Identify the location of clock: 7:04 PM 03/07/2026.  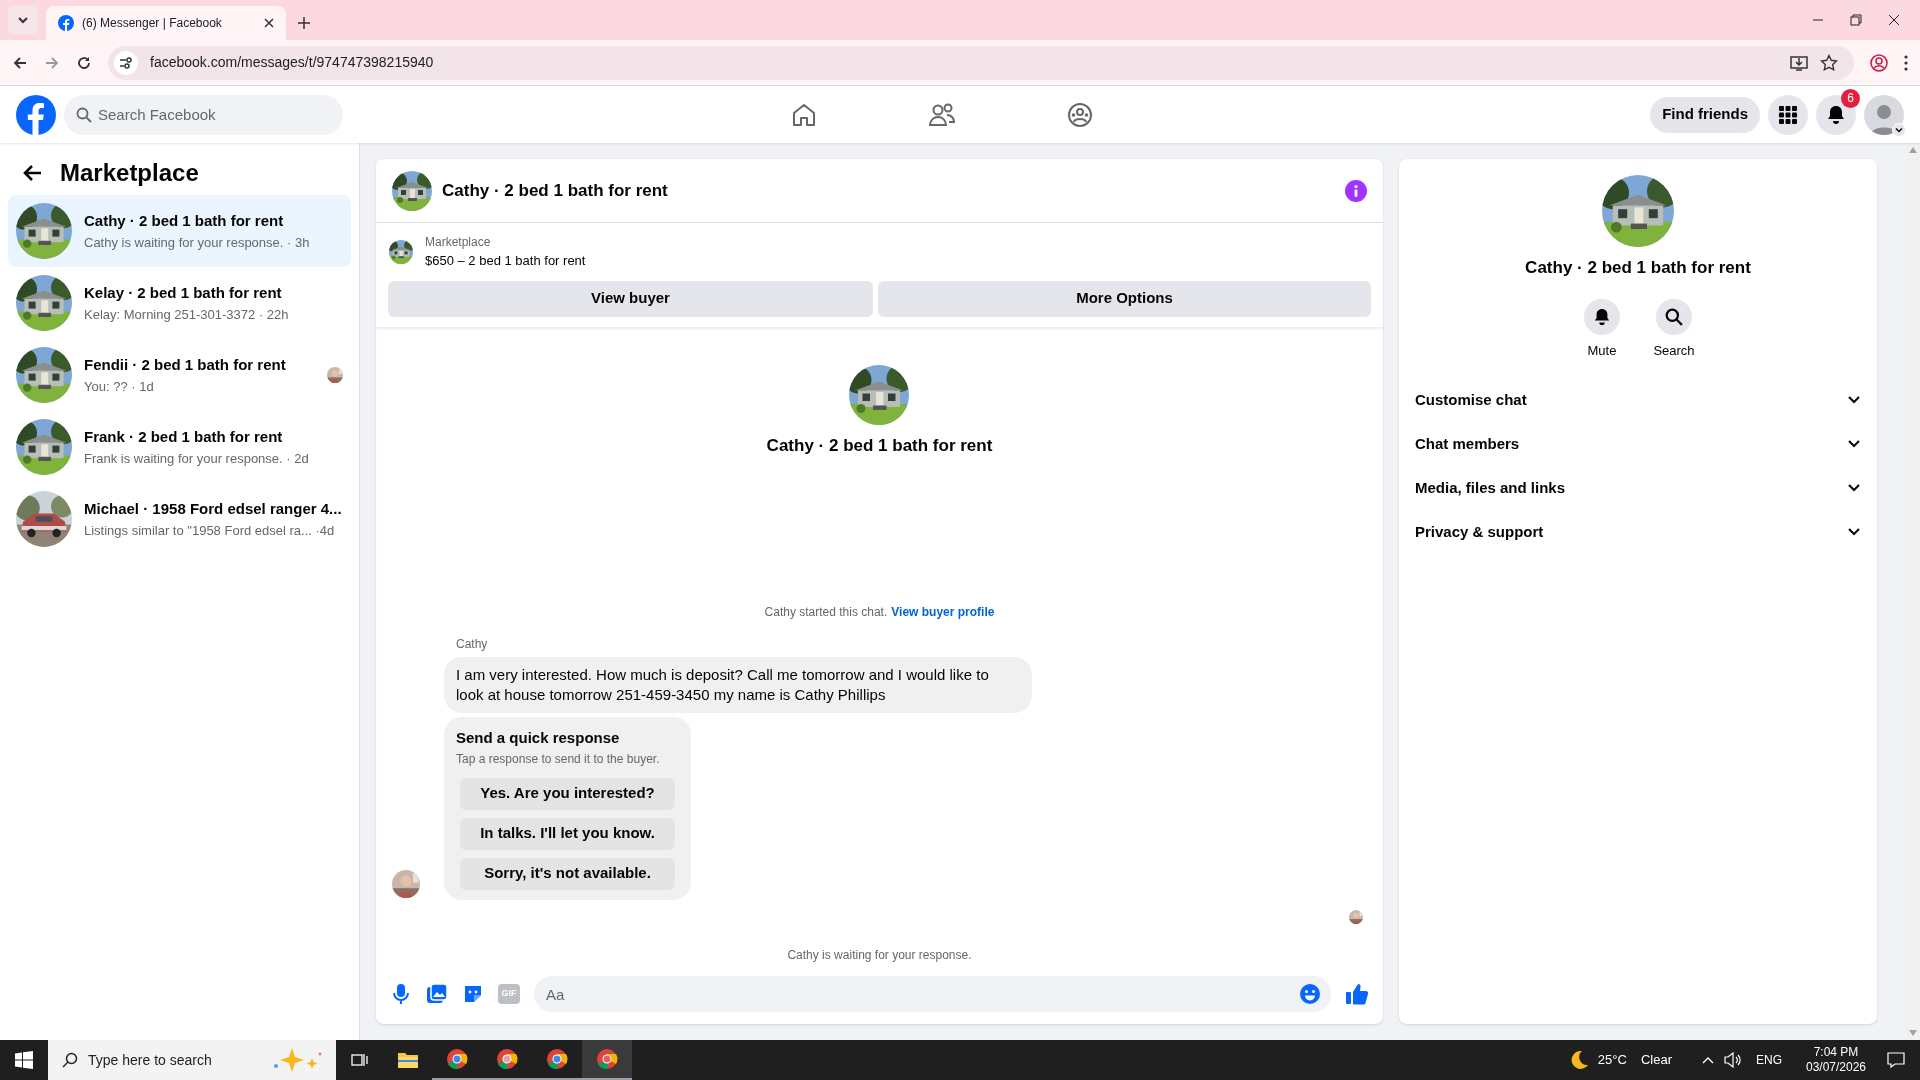
(1836, 1060).